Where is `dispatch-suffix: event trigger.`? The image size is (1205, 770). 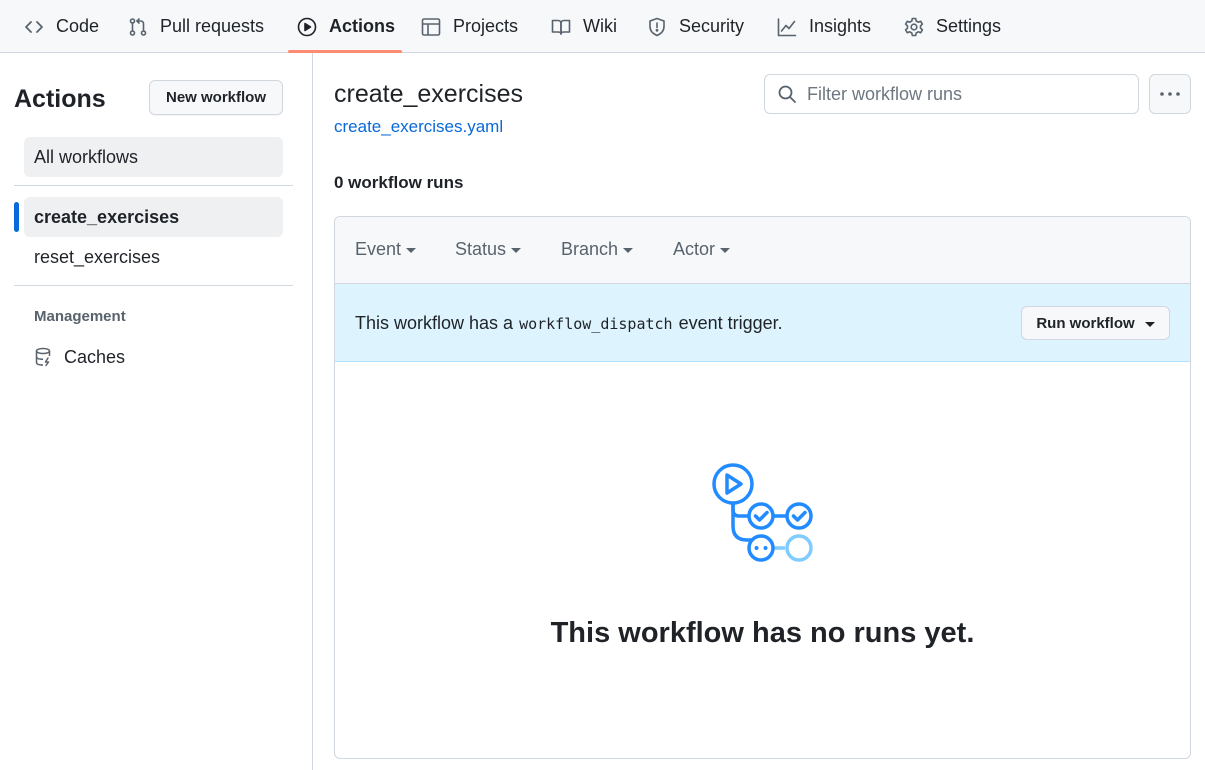 dispatch-suffix: event trigger. is located at coordinates (730, 323).